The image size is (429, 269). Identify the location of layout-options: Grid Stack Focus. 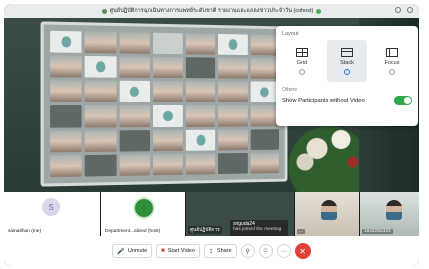
(347, 61).